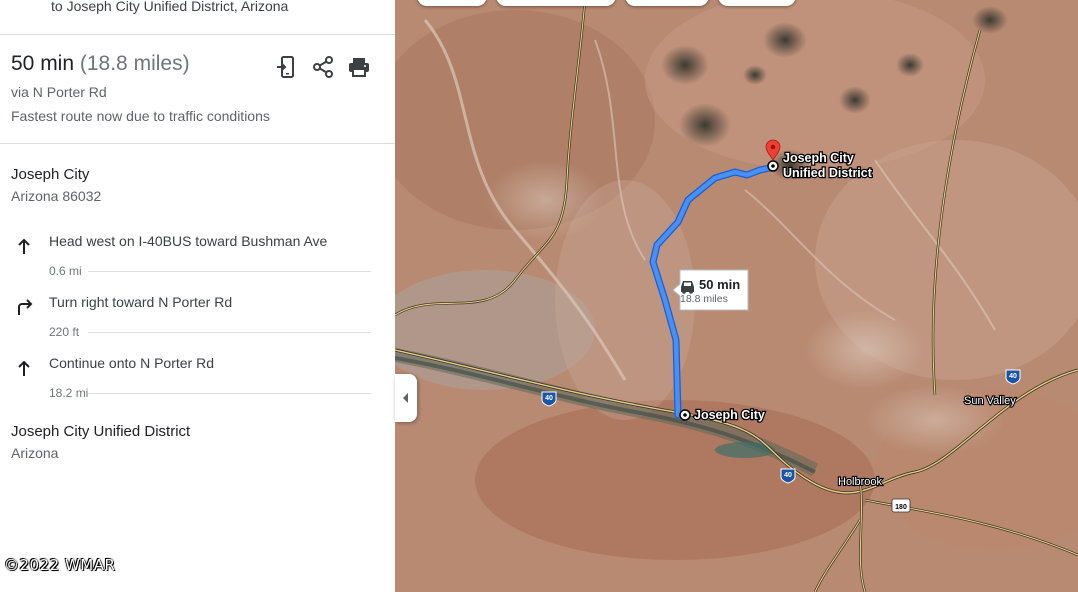 The height and width of the screenshot is (592, 1078). Describe the element at coordinates (729, 415) in the screenshot. I see `map-origin-label: Joseph City` at that location.